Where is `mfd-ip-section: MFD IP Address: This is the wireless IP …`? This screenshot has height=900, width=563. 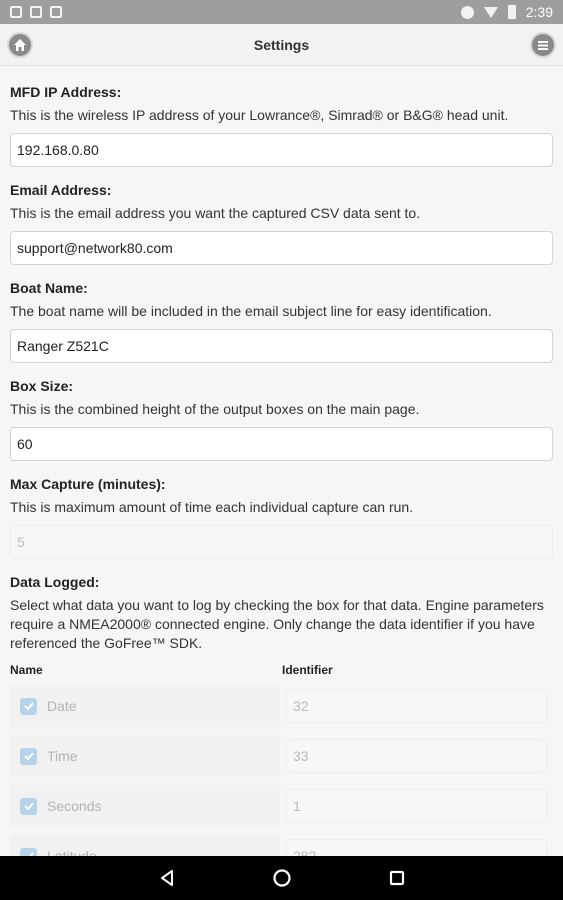
mfd-ip-section: MFD IP Address: This is the wireless IP … is located at coordinates (281, 116).